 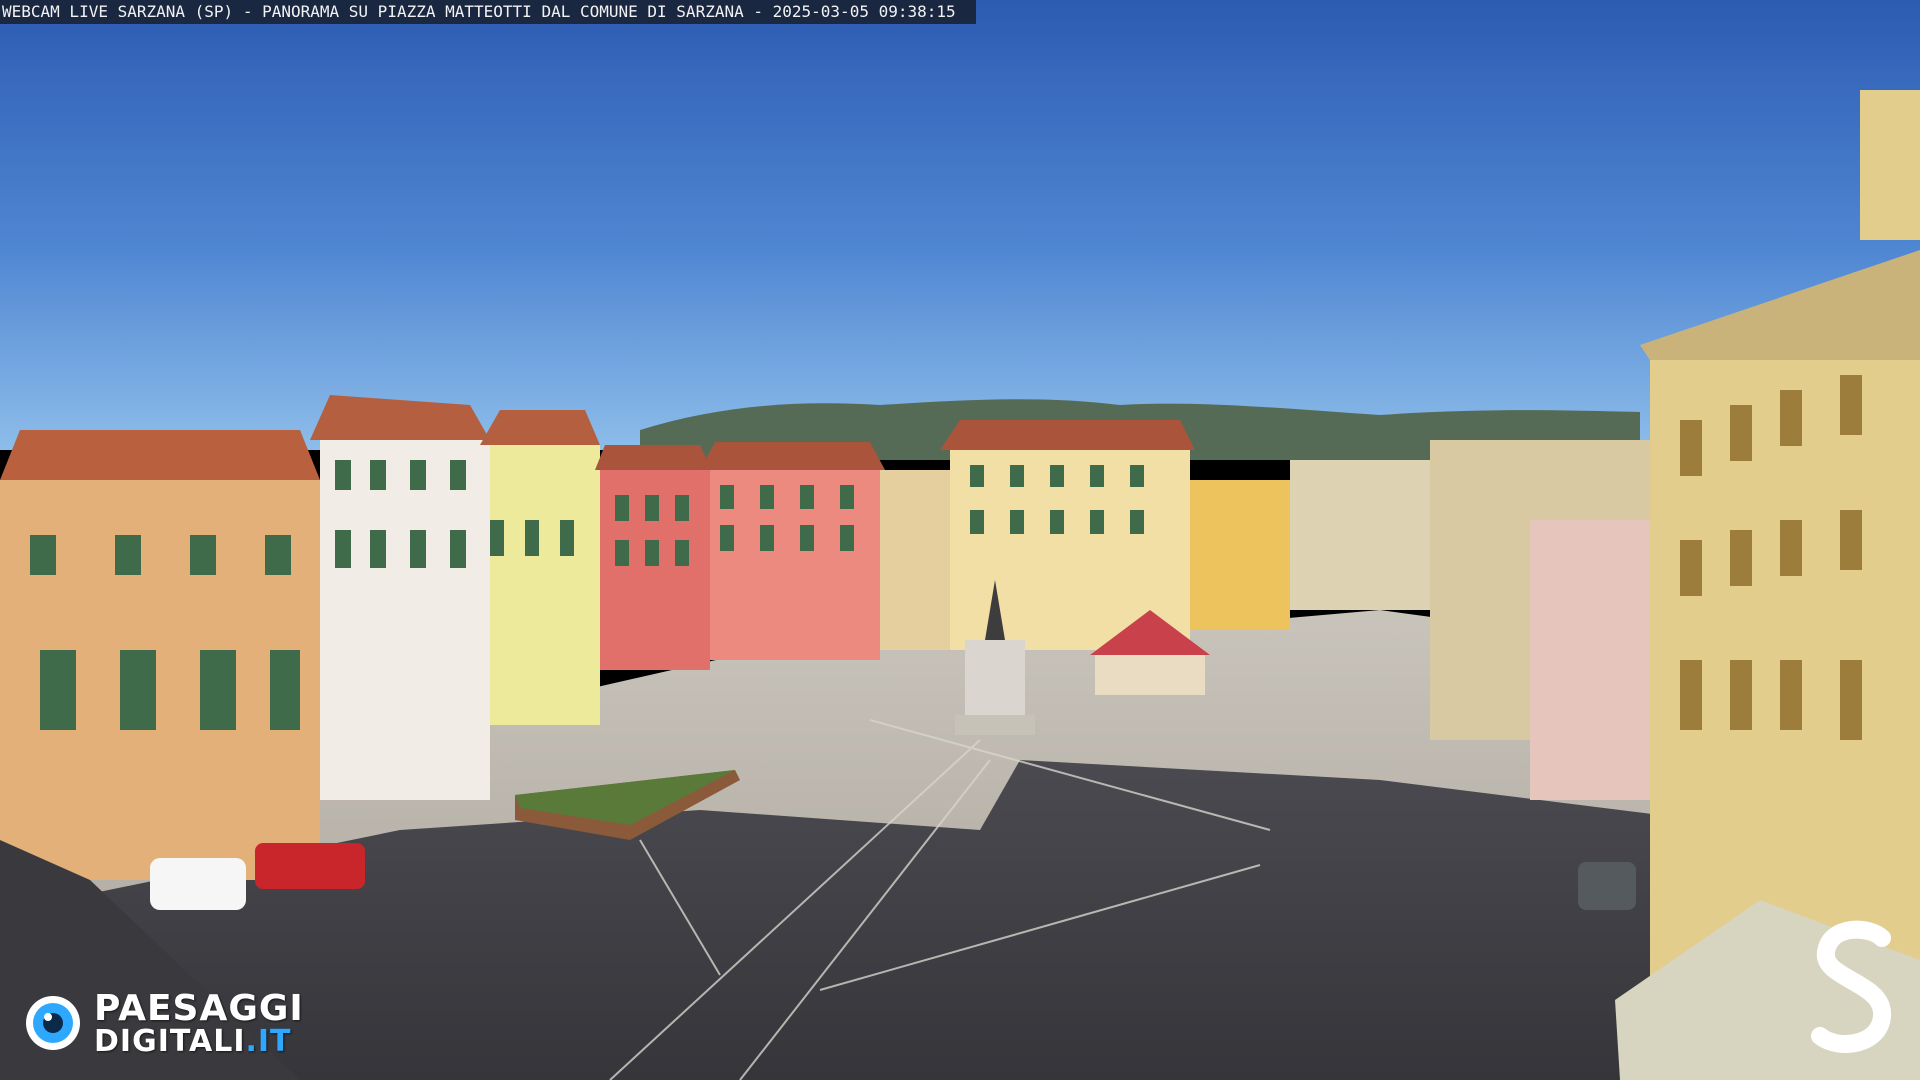 What do you see at coordinates (199, 1008) in the screenshot?
I see `logo-word-paesaggi: PAESAGGI` at bounding box center [199, 1008].